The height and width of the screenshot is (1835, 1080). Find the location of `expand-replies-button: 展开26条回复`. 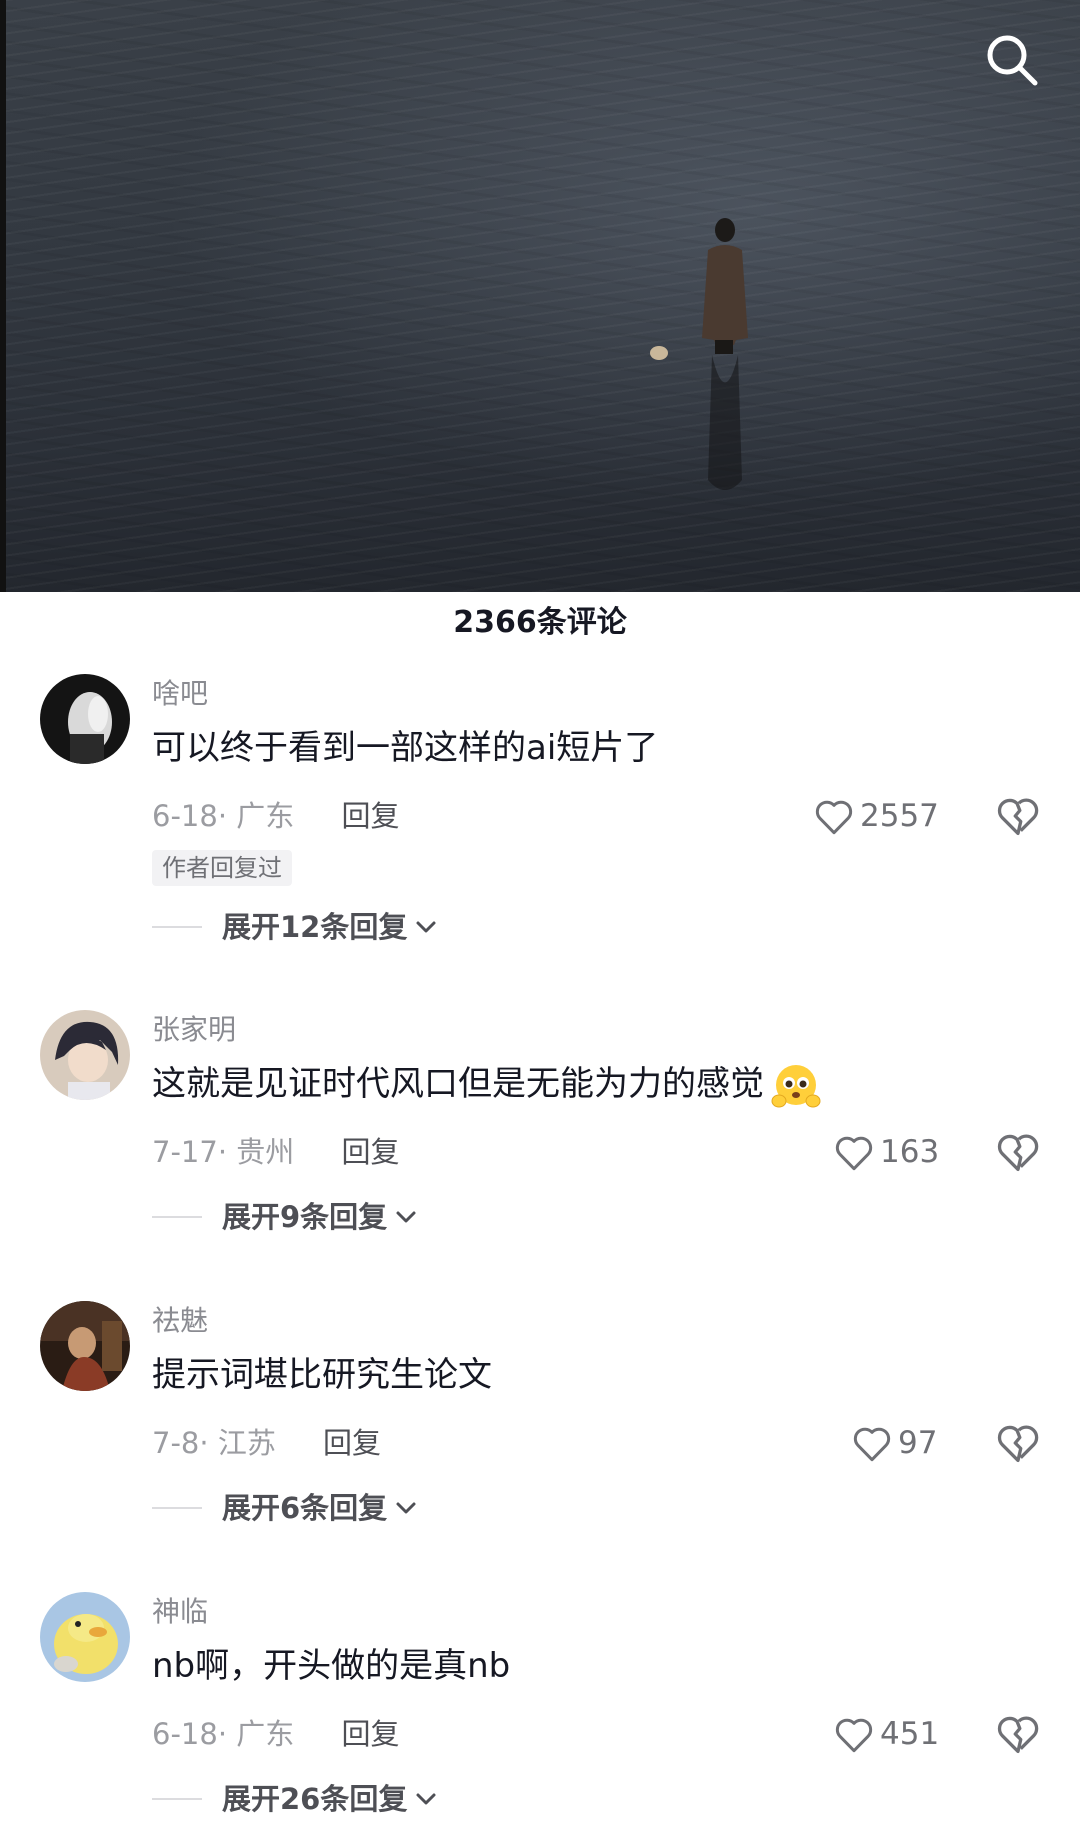

expand-replies-button: 展开26条回复 is located at coordinates (294, 1799).